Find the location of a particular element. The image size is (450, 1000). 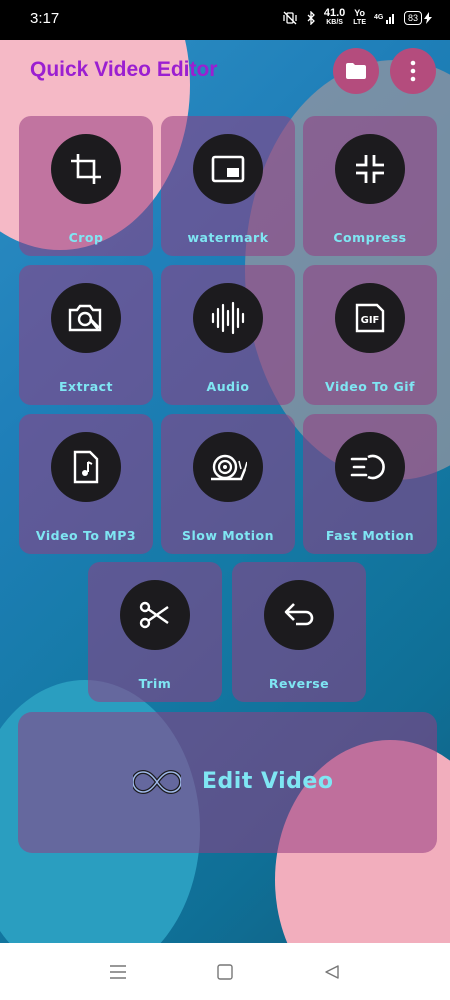

status-icons: 41.0 KB/S Yo LTE 4G 83 is located at coordinates (357, 17).